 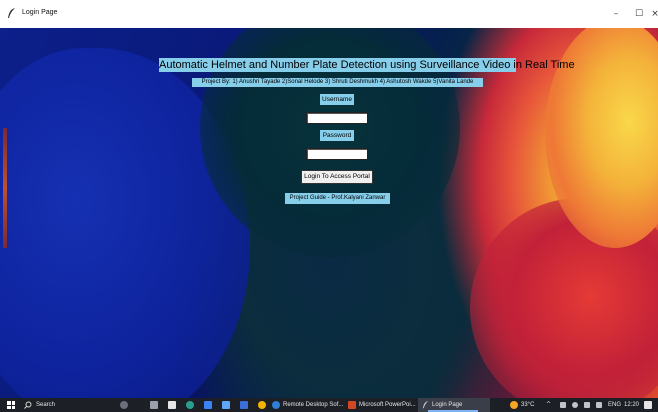 I want to click on login-button: Login To Access Portal, so click(x=337, y=177).